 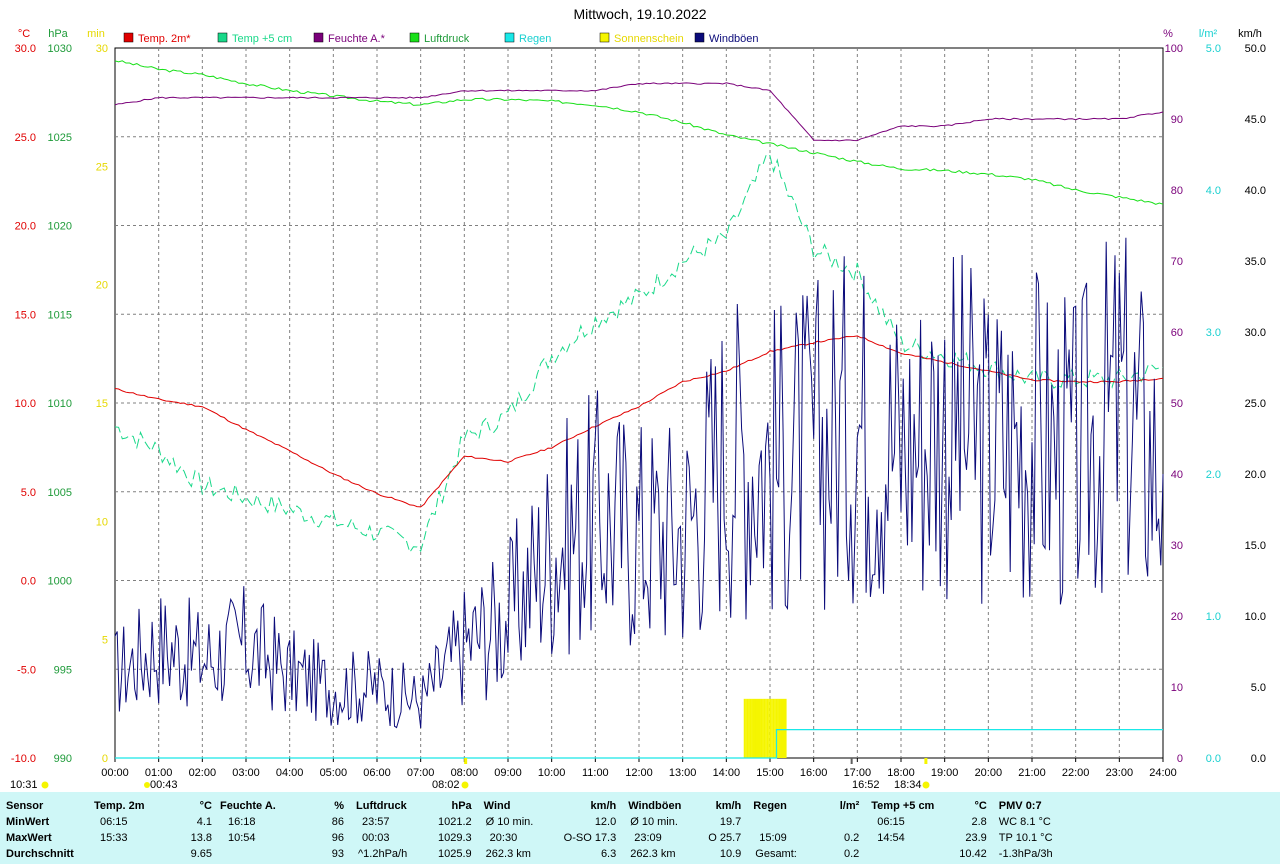 What do you see at coordinates (639, 14) in the screenshot?
I see `chart-title: Mittwoch, 19.10.2022` at bounding box center [639, 14].